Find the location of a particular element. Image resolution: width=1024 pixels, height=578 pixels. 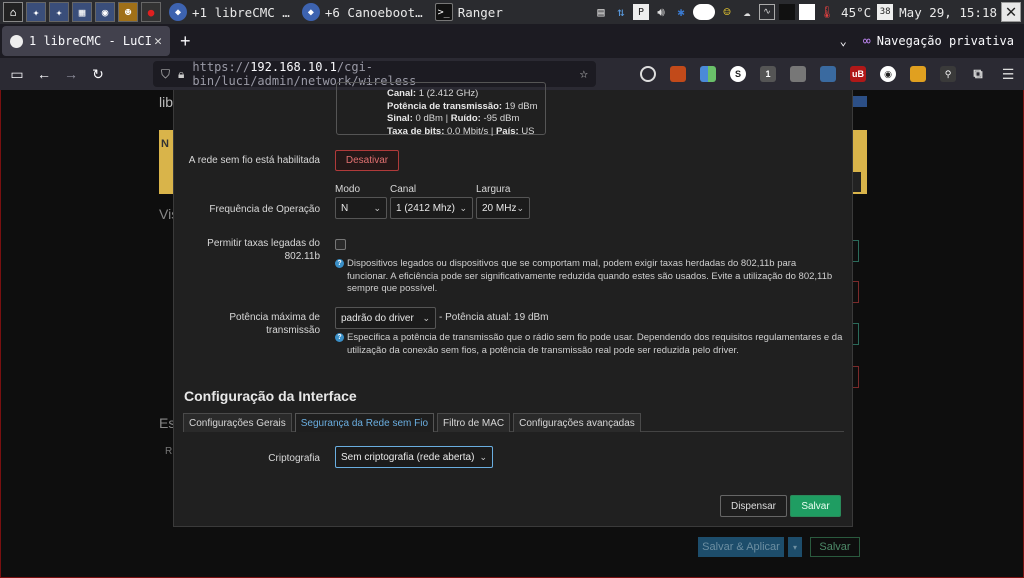

legacy-rates-label: Permitir taxas legadas do 802.11b is located at coordinates (263, 250).